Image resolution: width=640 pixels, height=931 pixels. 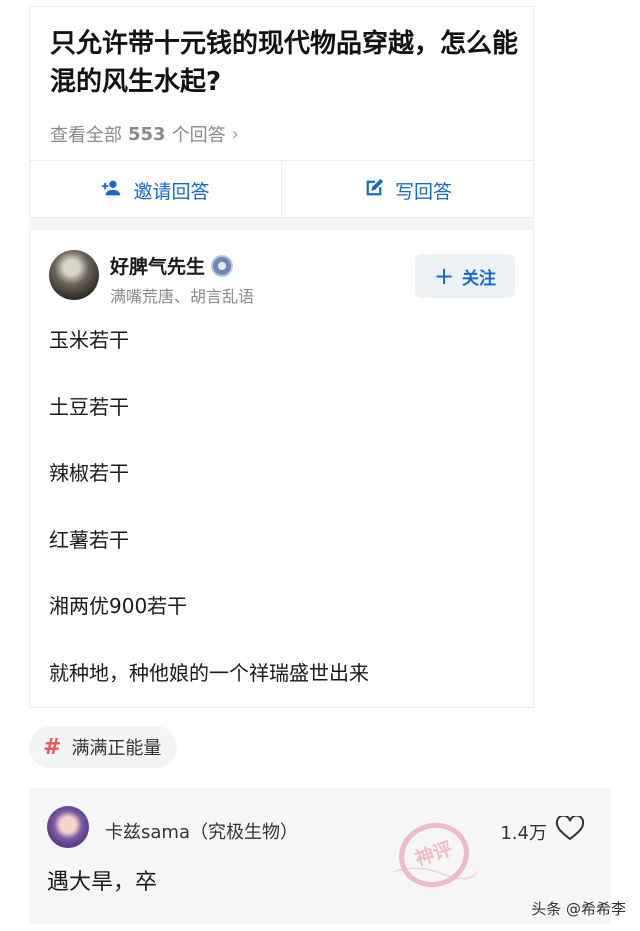 I want to click on question-title: 只允许带十元钱的现代物品穿越，怎么能混的风生水起?, so click(x=285, y=63).